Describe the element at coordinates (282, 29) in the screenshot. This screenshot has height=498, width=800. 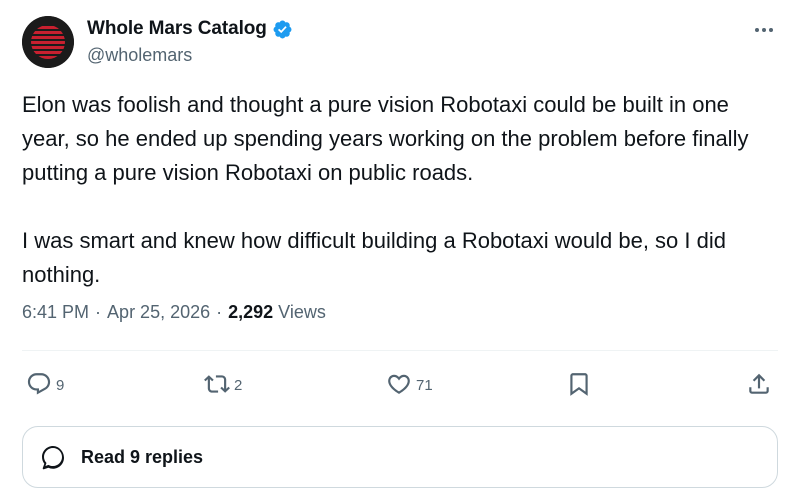
I see `verified-badge-icon` at that location.